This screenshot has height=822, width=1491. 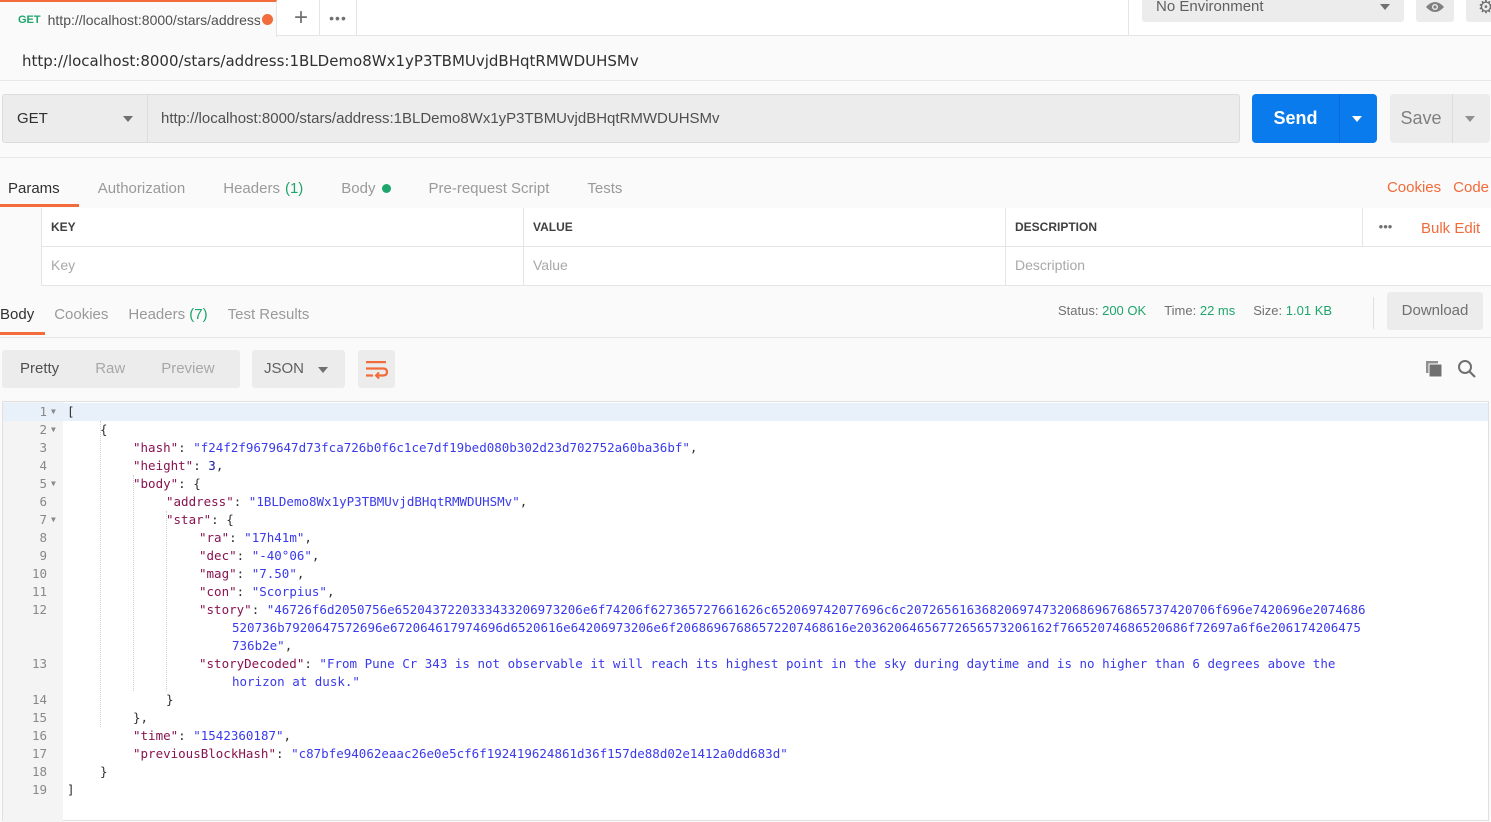 I want to click on download-button: Download, so click(x=1435, y=311).